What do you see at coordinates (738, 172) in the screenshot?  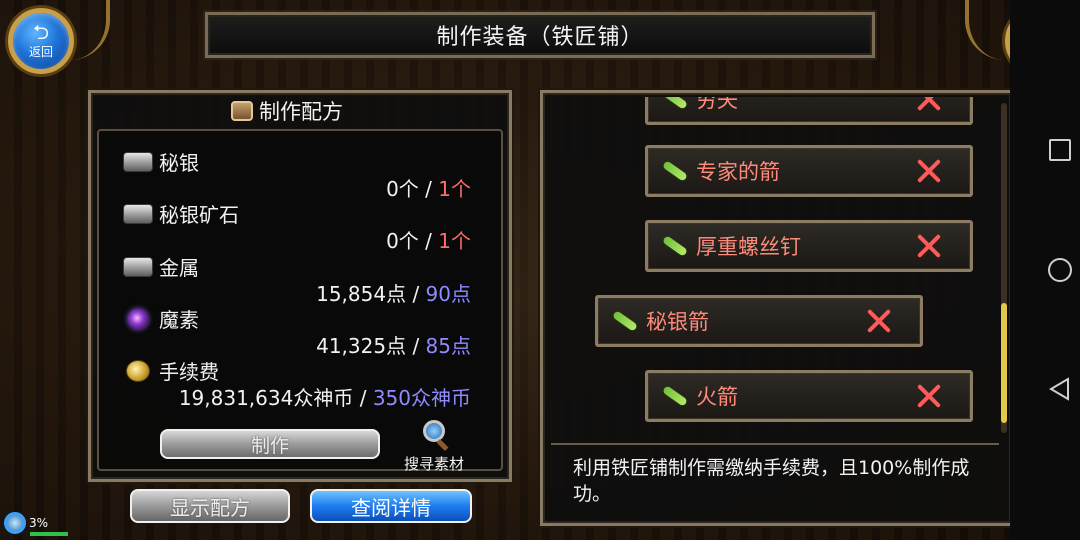 I see `item-name: 专家的箭` at bounding box center [738, 172].